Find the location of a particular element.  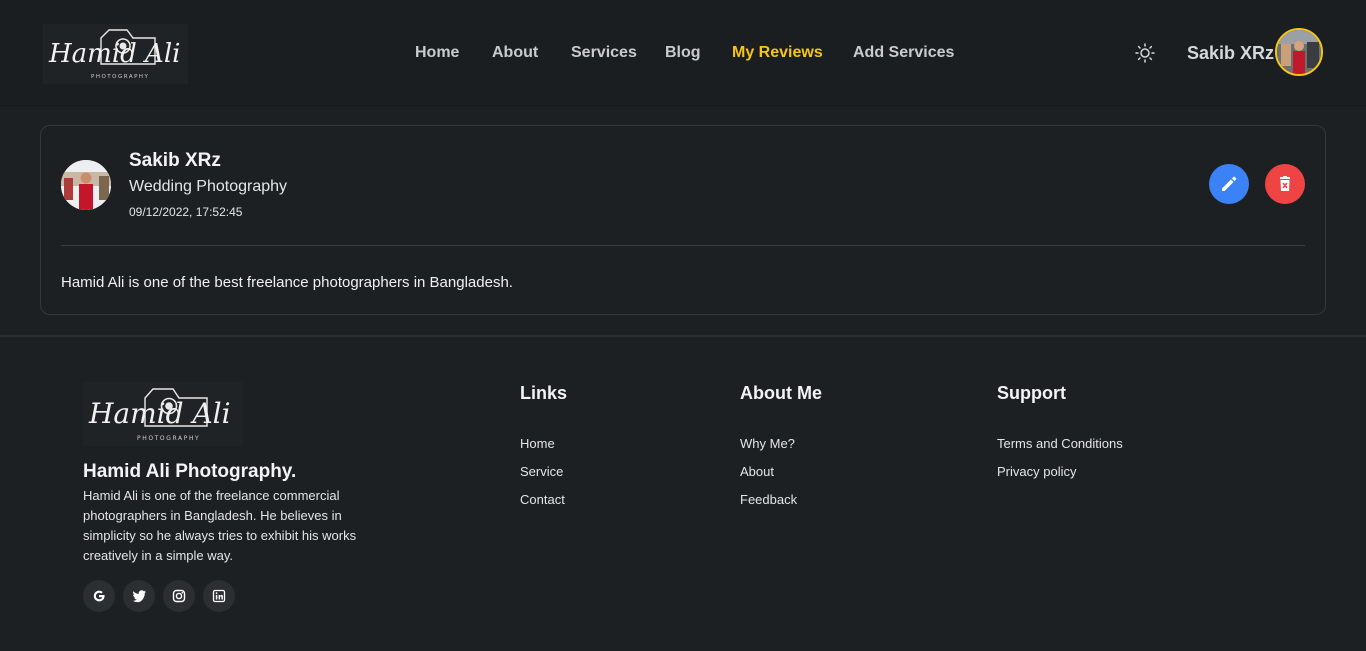

svg-text: Hamid Ali is located at coordinates (159, 413).